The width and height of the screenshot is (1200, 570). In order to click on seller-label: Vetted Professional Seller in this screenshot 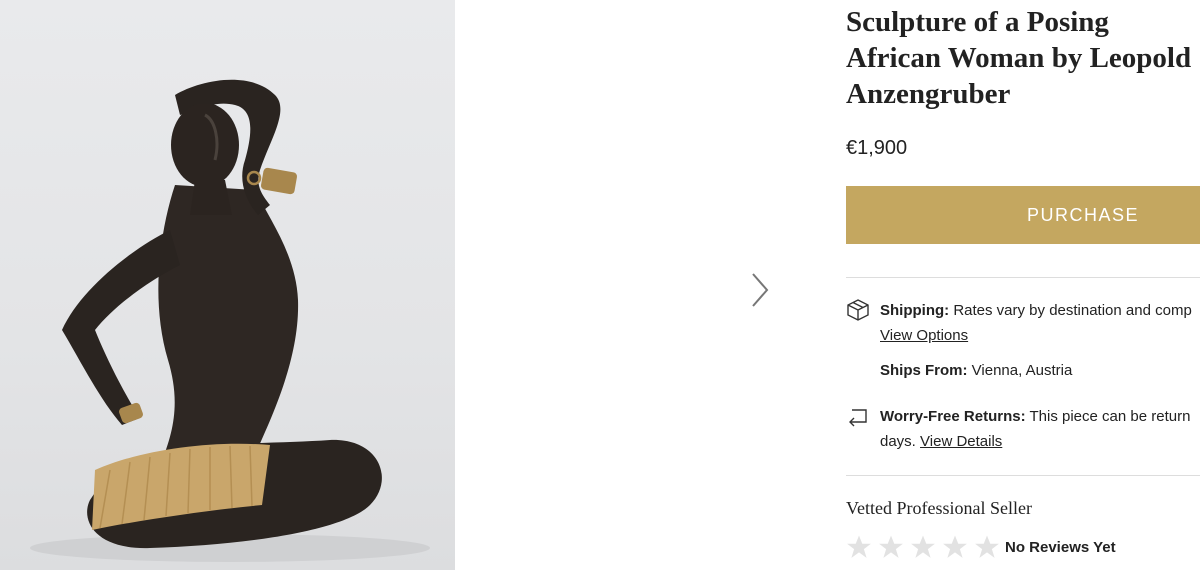, I will do `click(939, 508)`.